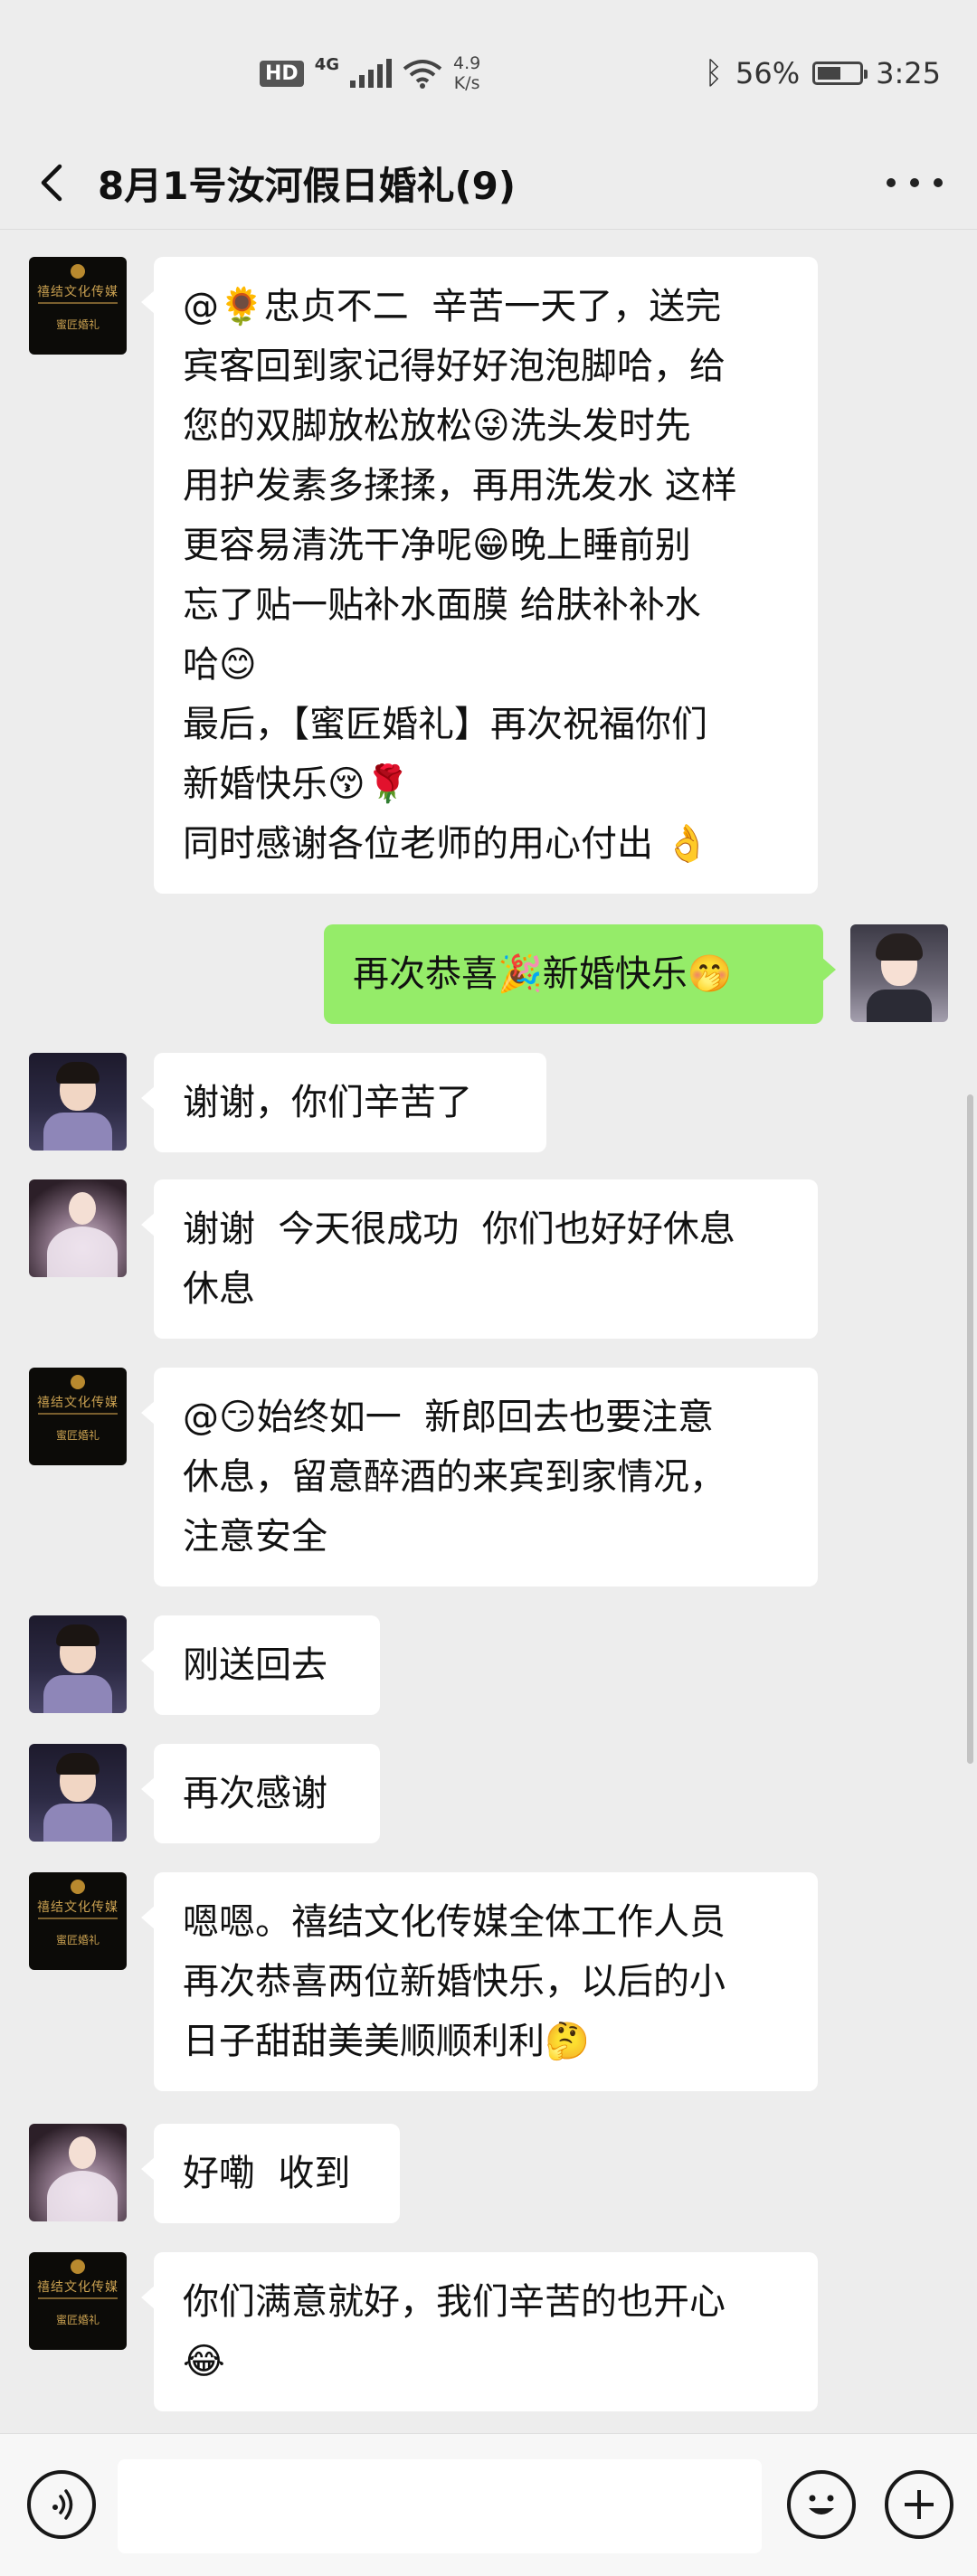 Image resolution: width=977 pixels, height=2576 pixels. Describe the element at coordinates (970, 1429) in the screenshot. I see `scrollbar` at that location.